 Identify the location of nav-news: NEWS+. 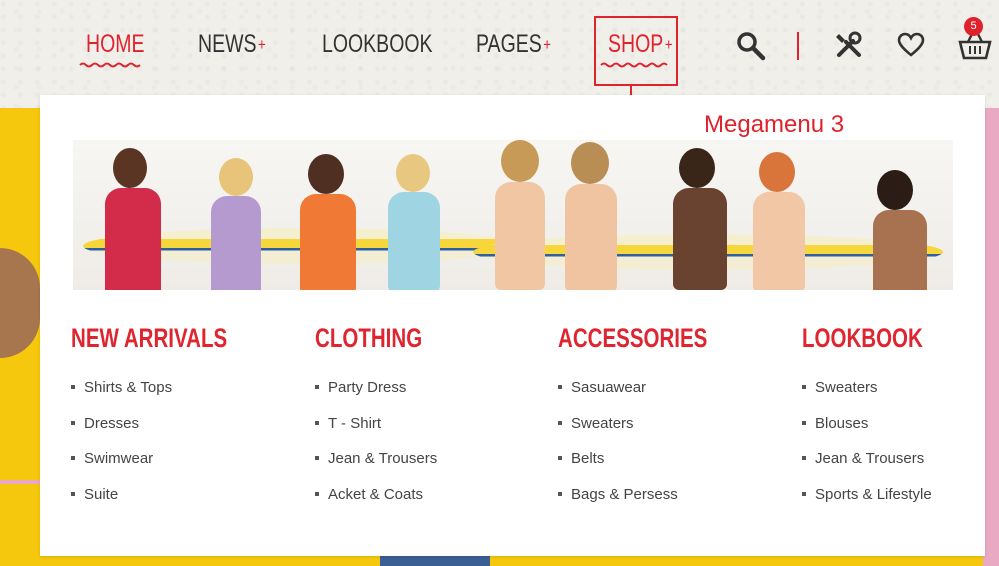
(232, 47).